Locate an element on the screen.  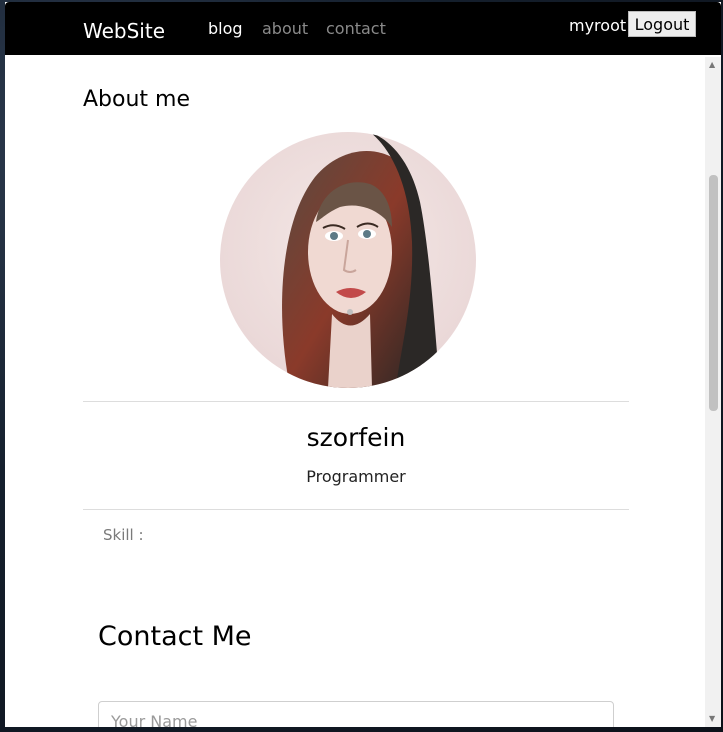
scroll-thumb is located at coordinates (713, 293).